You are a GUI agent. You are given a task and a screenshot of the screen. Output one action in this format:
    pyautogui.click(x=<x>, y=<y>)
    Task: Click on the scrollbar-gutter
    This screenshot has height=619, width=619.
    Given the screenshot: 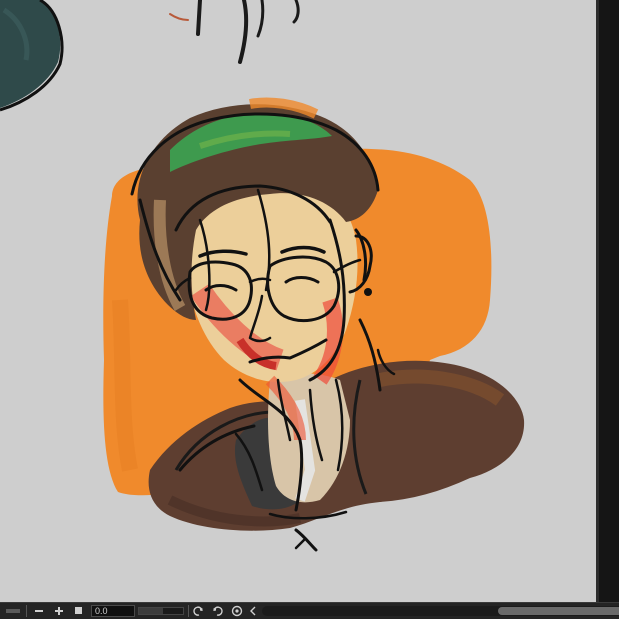 What is the action you would take?
    pyautogui.click(x=597, y=301)
    